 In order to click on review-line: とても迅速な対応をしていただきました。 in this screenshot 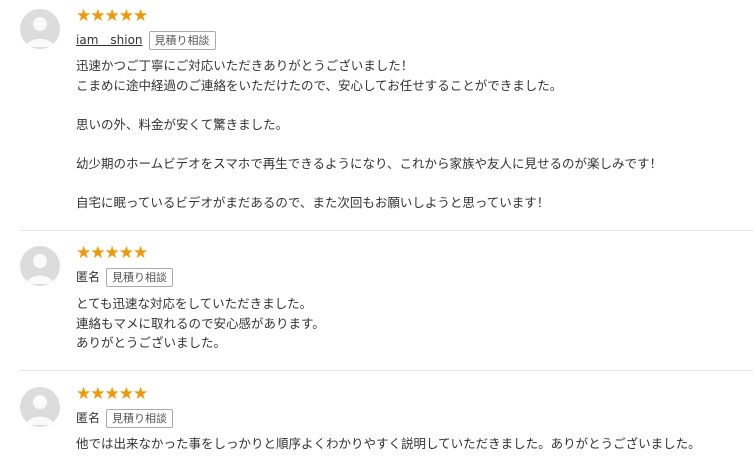, I will do `click(194, 303)`.